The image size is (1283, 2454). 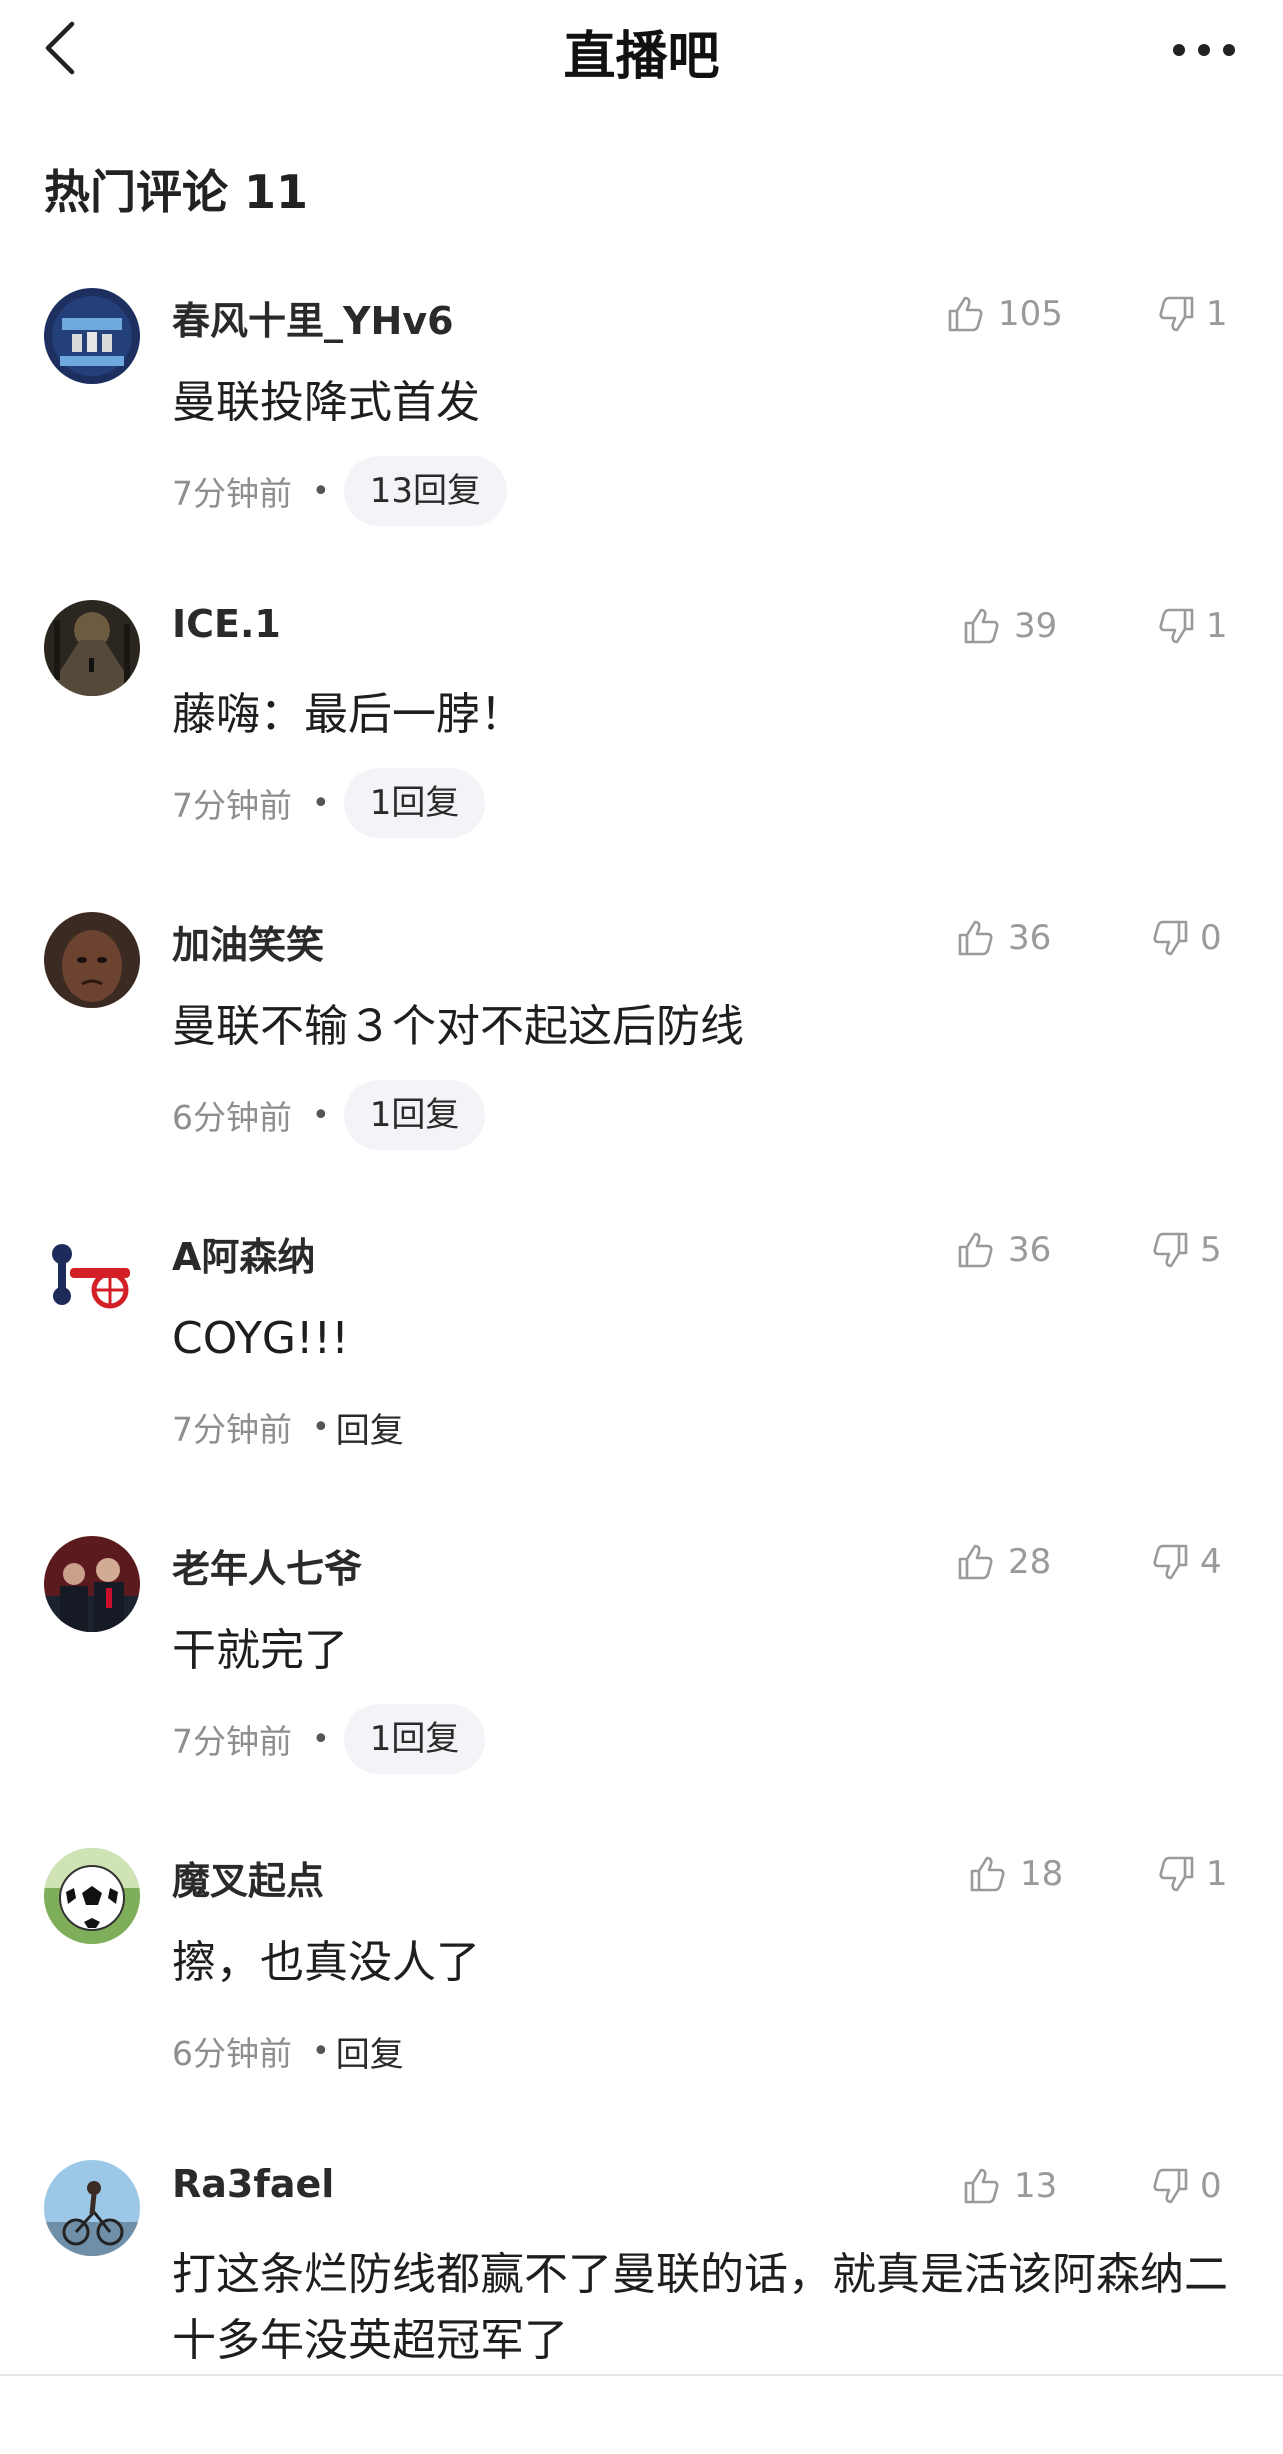 What do you see at coordinates (348, 714) in the screenshot?
I see `comment-text: 藤嗨：最后一脖！` at bounding box center [348, 714].